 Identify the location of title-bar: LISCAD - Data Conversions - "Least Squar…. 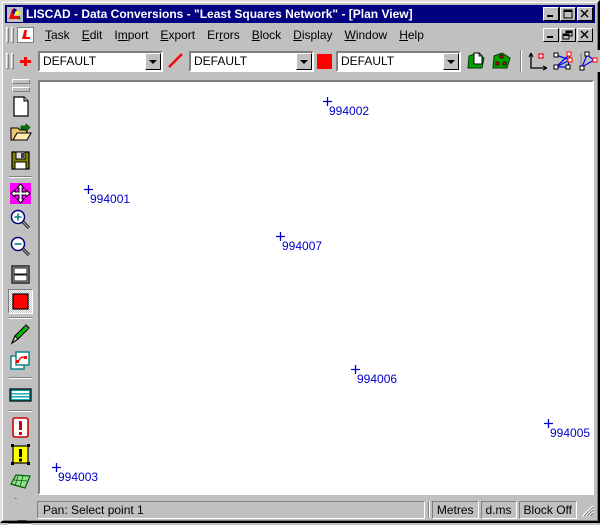
(300, 14).